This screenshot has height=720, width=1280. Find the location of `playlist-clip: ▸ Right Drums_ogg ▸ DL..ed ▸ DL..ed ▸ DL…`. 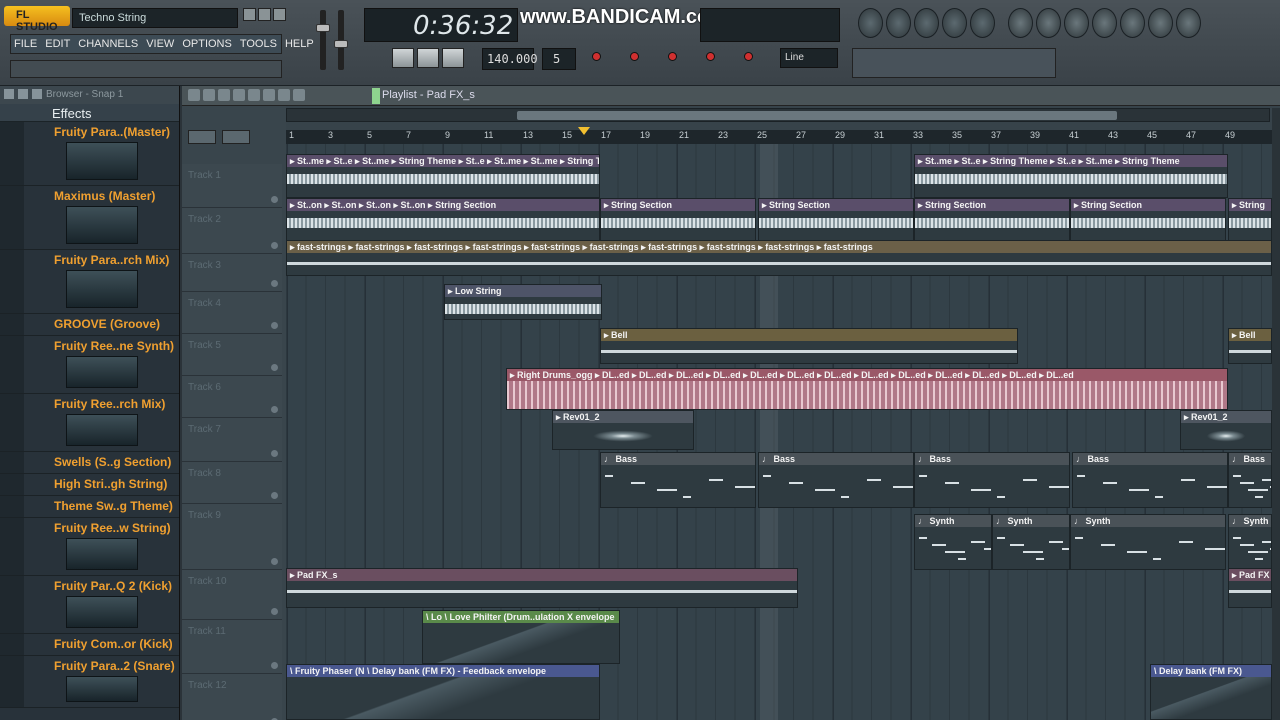

playlist-clip: ▸ Right Drums_ogg ▸ DL..ed ▸ DL..ed ▸ DL… is located at coordinates (867, 389).